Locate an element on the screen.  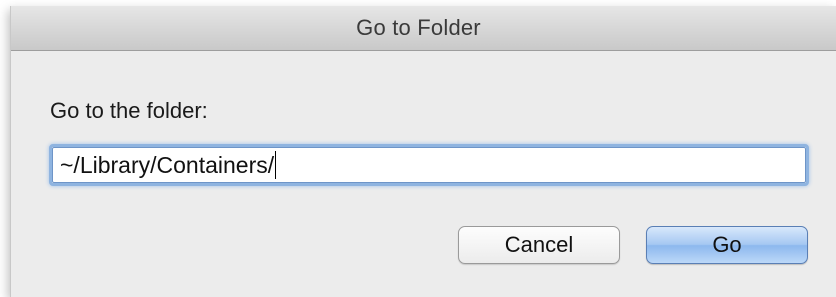
title-bar: Go to Folder is located at coordinates (423, 28).